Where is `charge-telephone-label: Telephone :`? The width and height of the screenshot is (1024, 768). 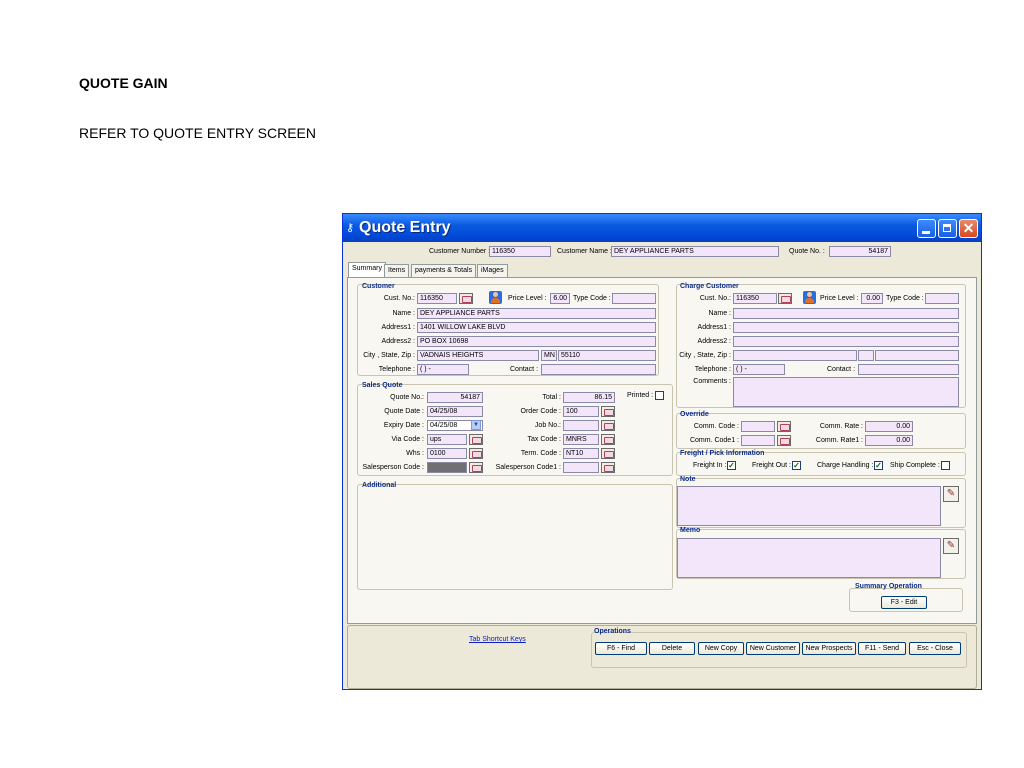
charge-telephone-label: Telephone : is located at coordinates (712, 369).